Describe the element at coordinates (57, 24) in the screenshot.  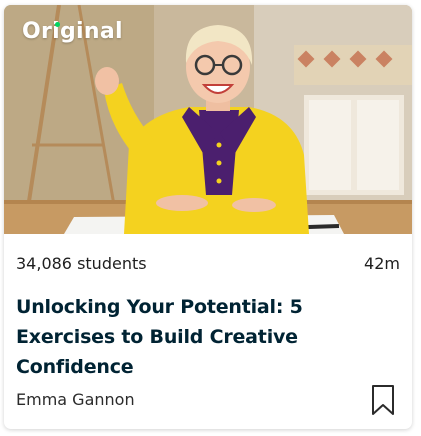
I see `badge-accent-dot` at that location.